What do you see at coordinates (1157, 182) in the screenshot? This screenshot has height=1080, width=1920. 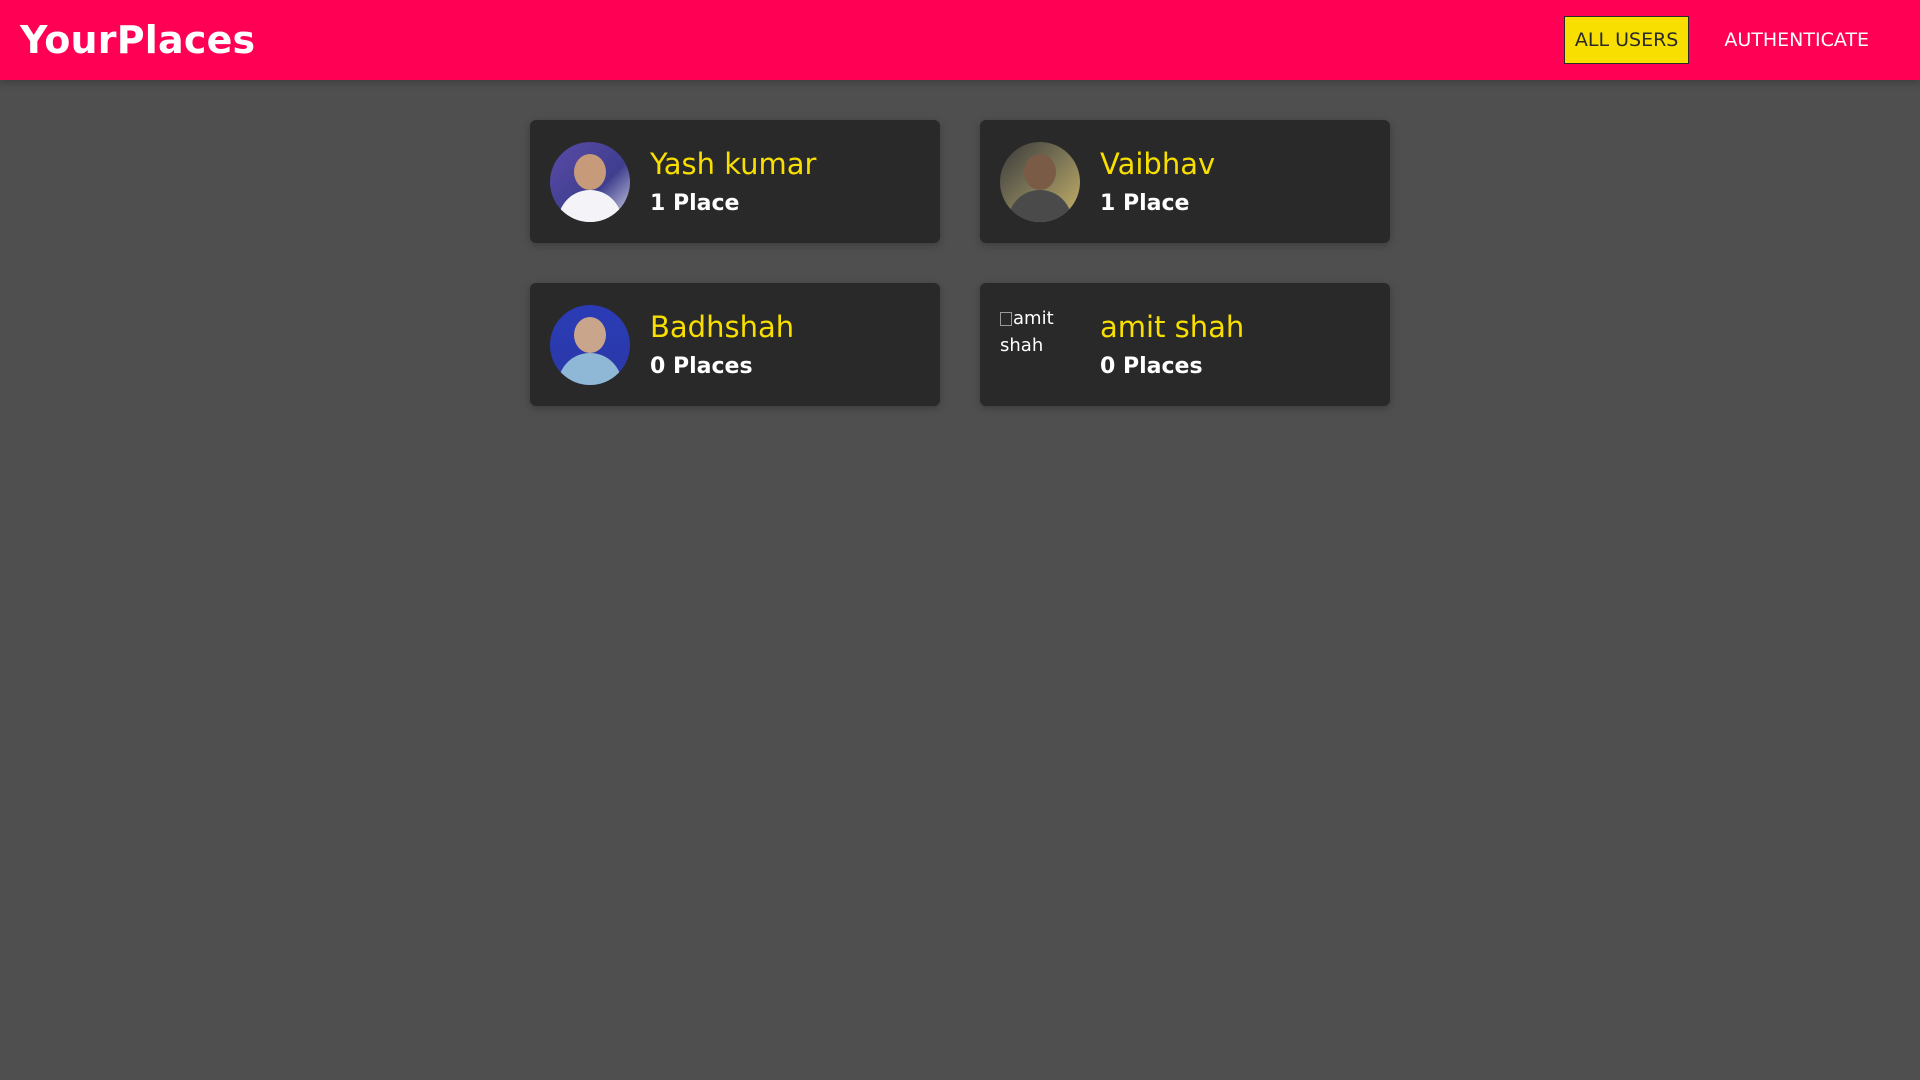 I see `user-info: Vaibhav 1 Place` at bounding box center [1157, 182].